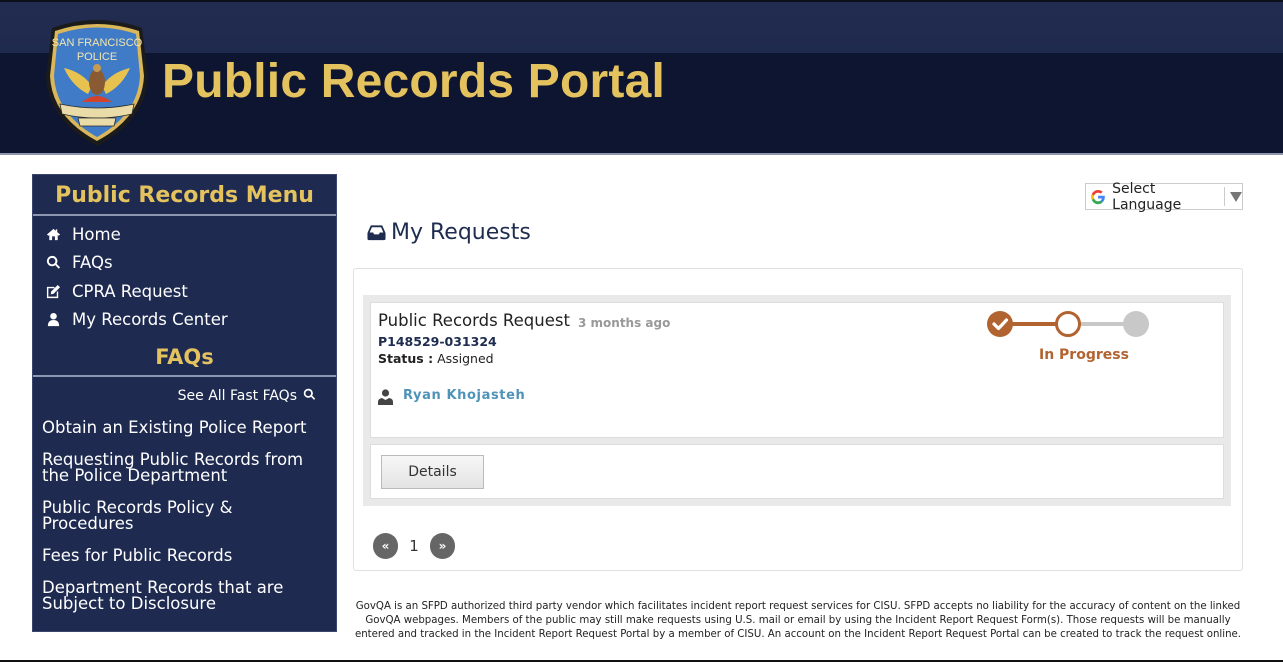 The image size is (1283, 662). I want to click on faq-link-fees: Fees for Public Records, so click(184, 555).